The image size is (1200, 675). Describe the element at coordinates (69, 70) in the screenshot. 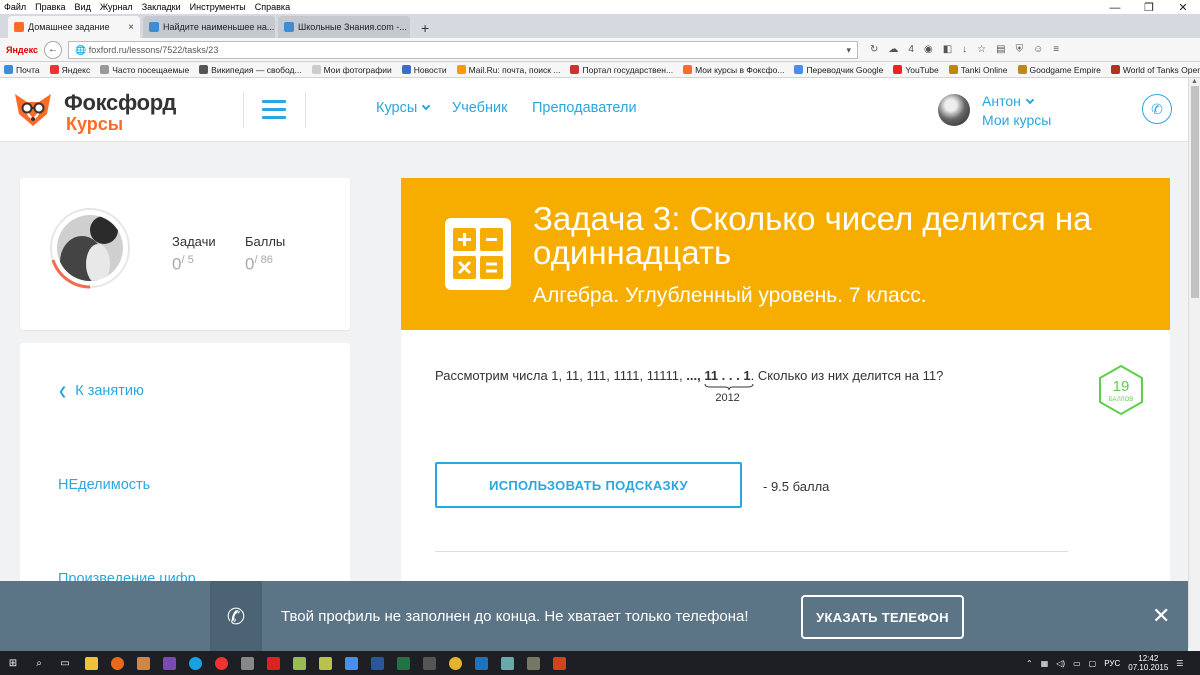

I see `bookmark-item: Яндекс` at that location.